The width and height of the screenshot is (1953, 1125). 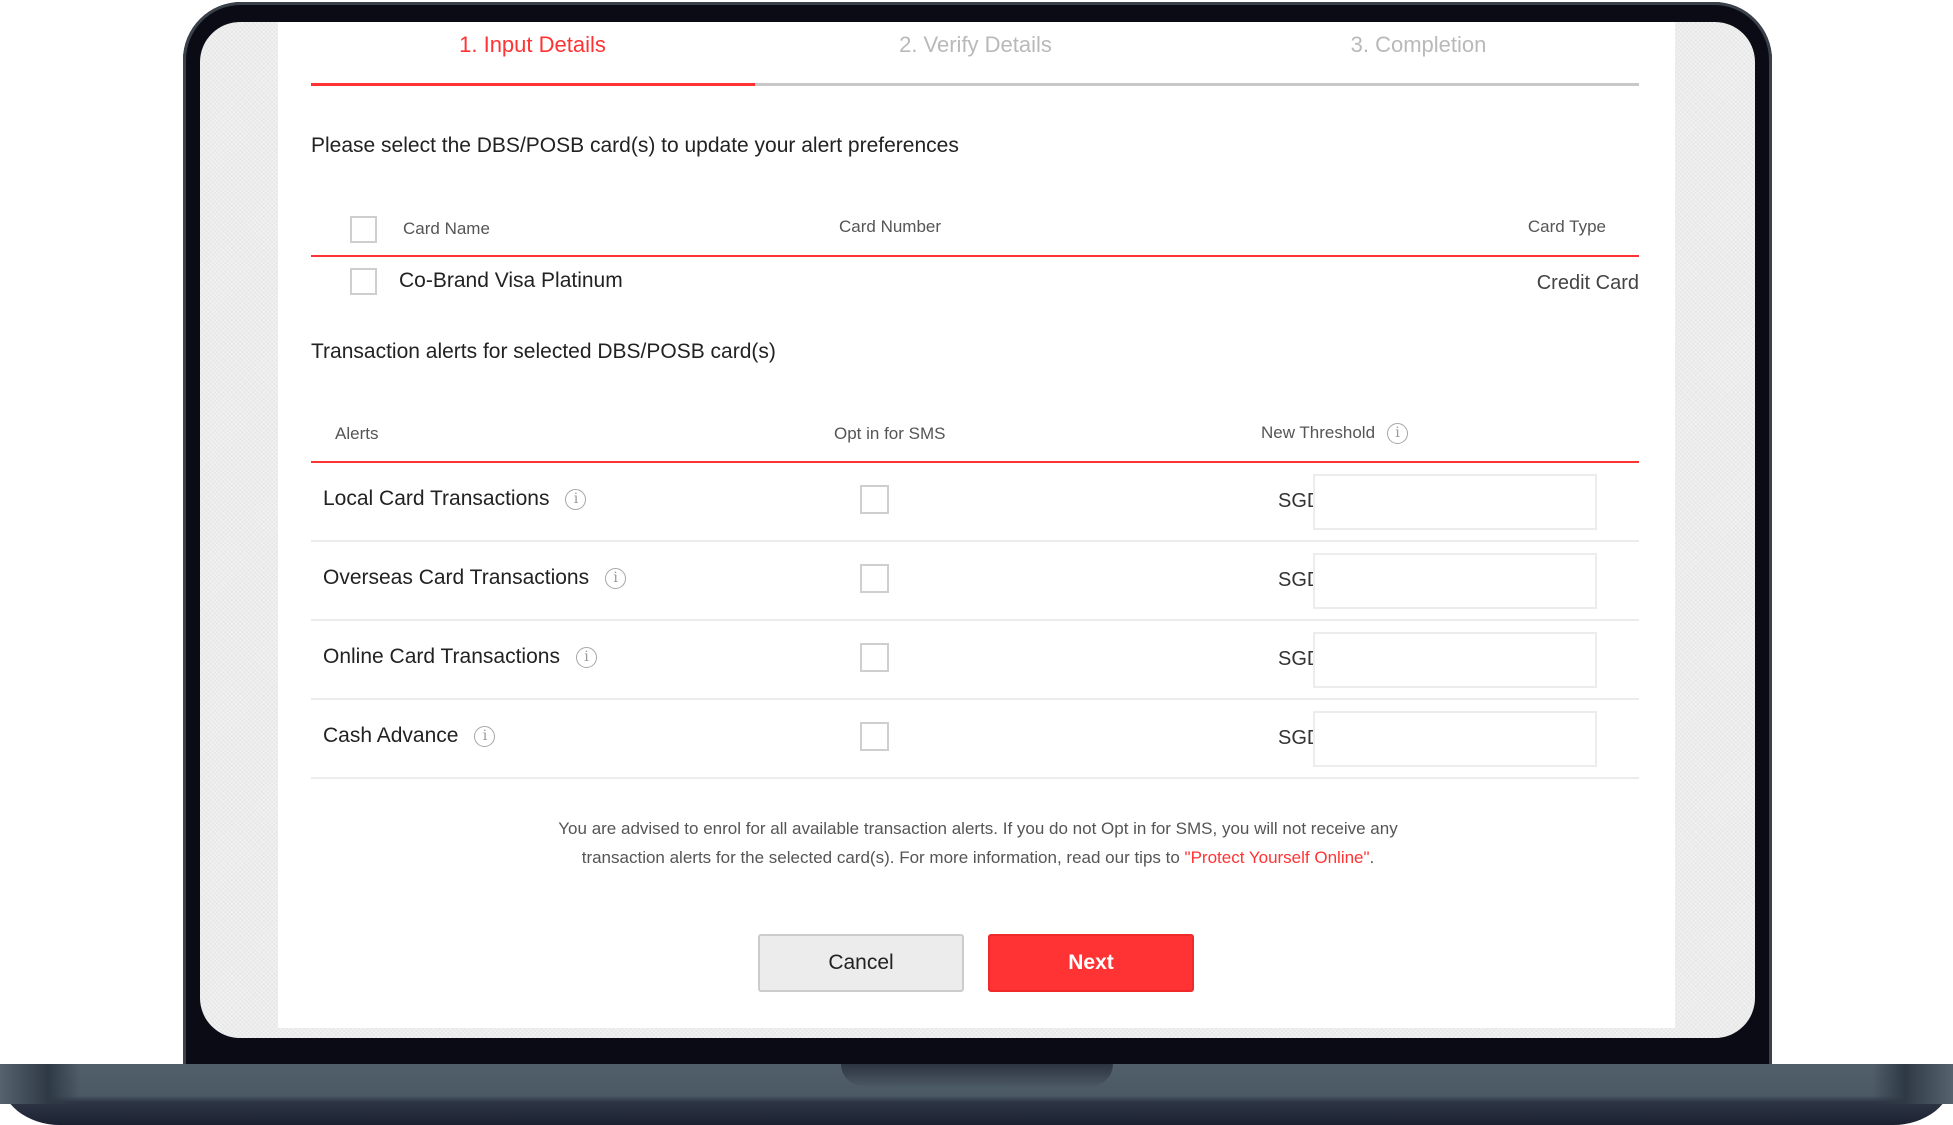 I want to click on alert-label: Overseas Card Transactions, so click(x=456, y=577).